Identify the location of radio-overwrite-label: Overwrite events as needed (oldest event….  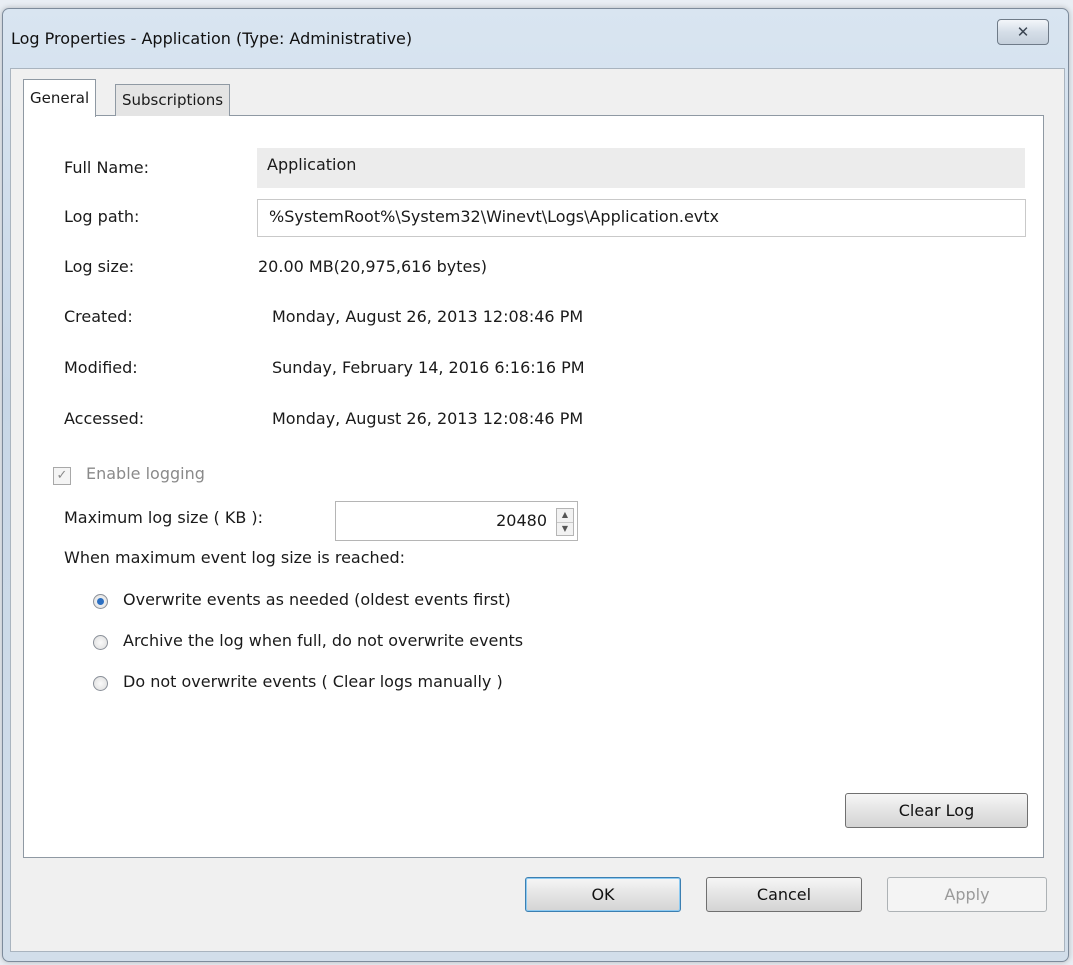
(317, 599).